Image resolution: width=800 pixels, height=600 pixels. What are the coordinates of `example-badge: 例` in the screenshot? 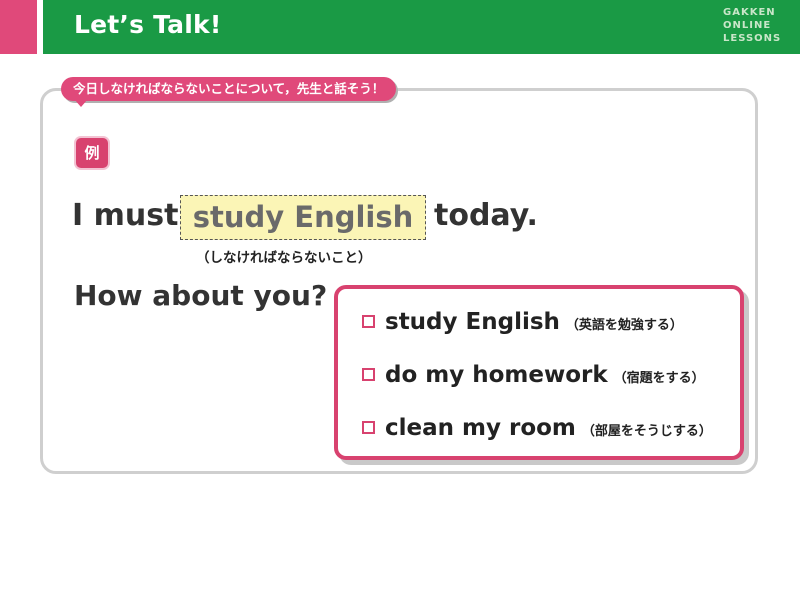 It's located at (92, 153).